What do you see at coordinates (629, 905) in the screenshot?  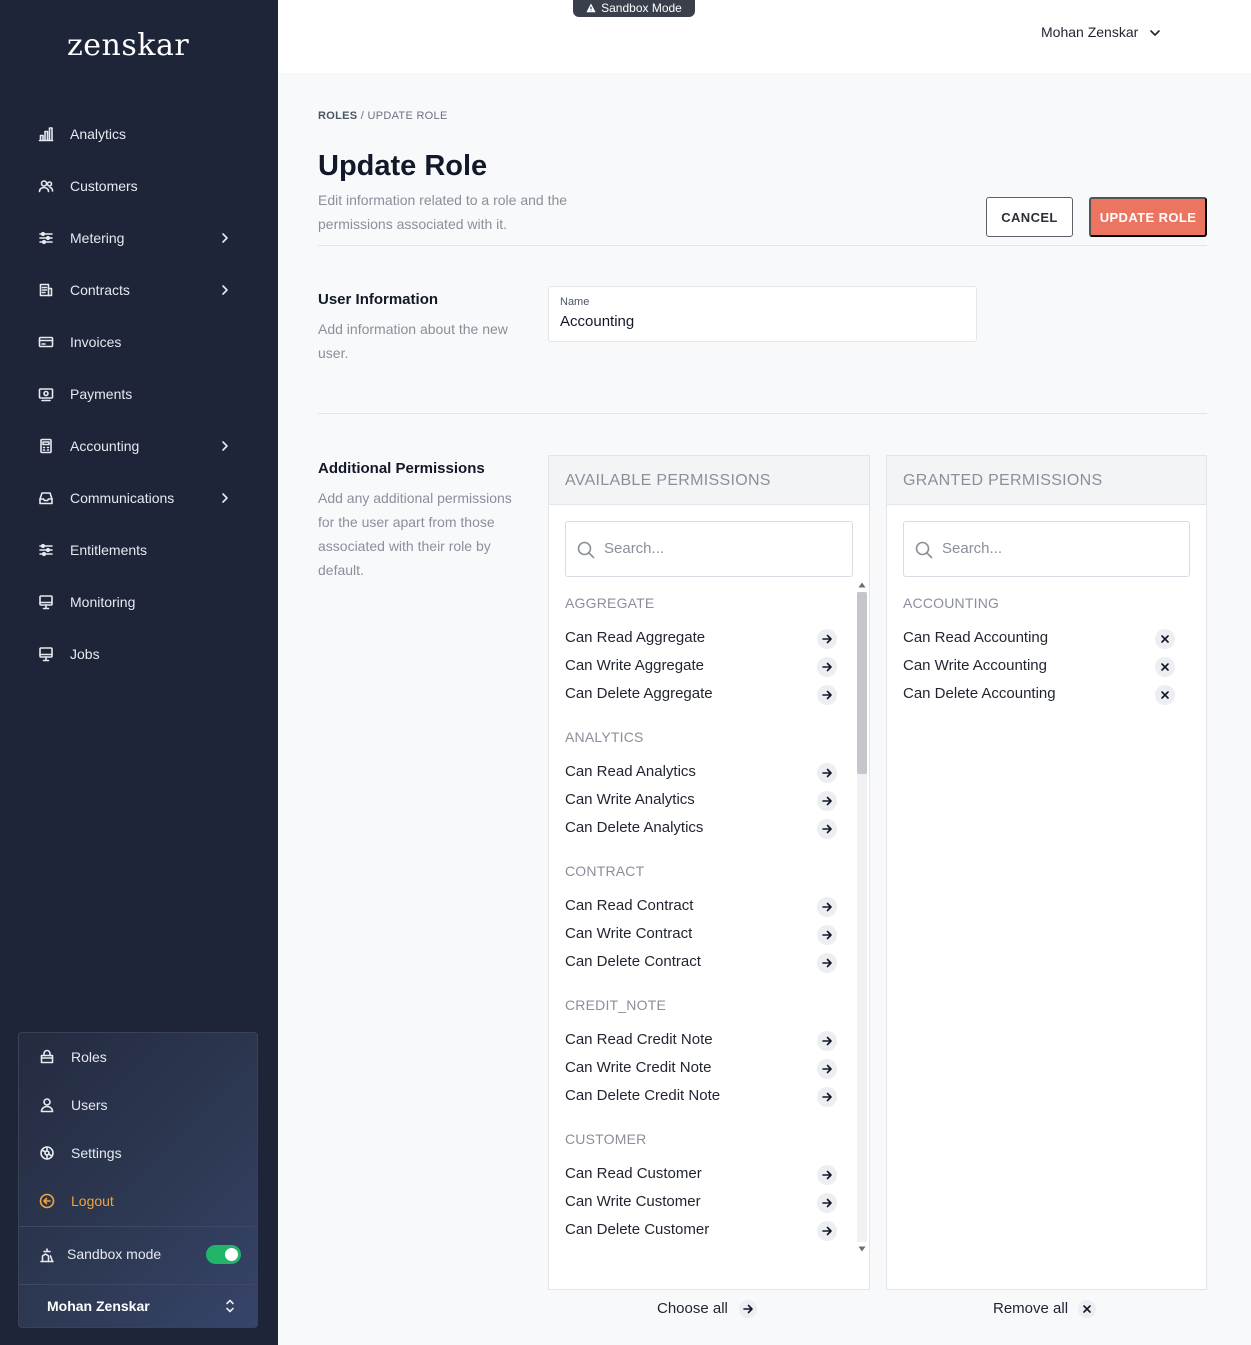 I see `permission-label: Can Read Contract` at bounding box center [629, 905].